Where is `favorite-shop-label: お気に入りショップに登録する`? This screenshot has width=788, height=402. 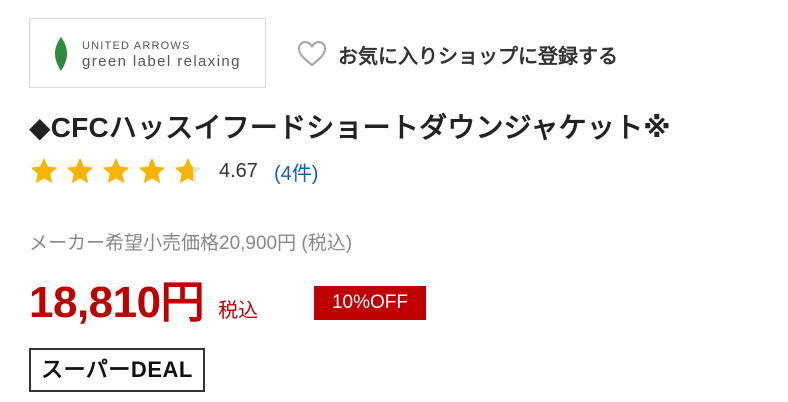 favorite-shop-label: お気に入りショップに登録する is located at coordinates (478, 56).